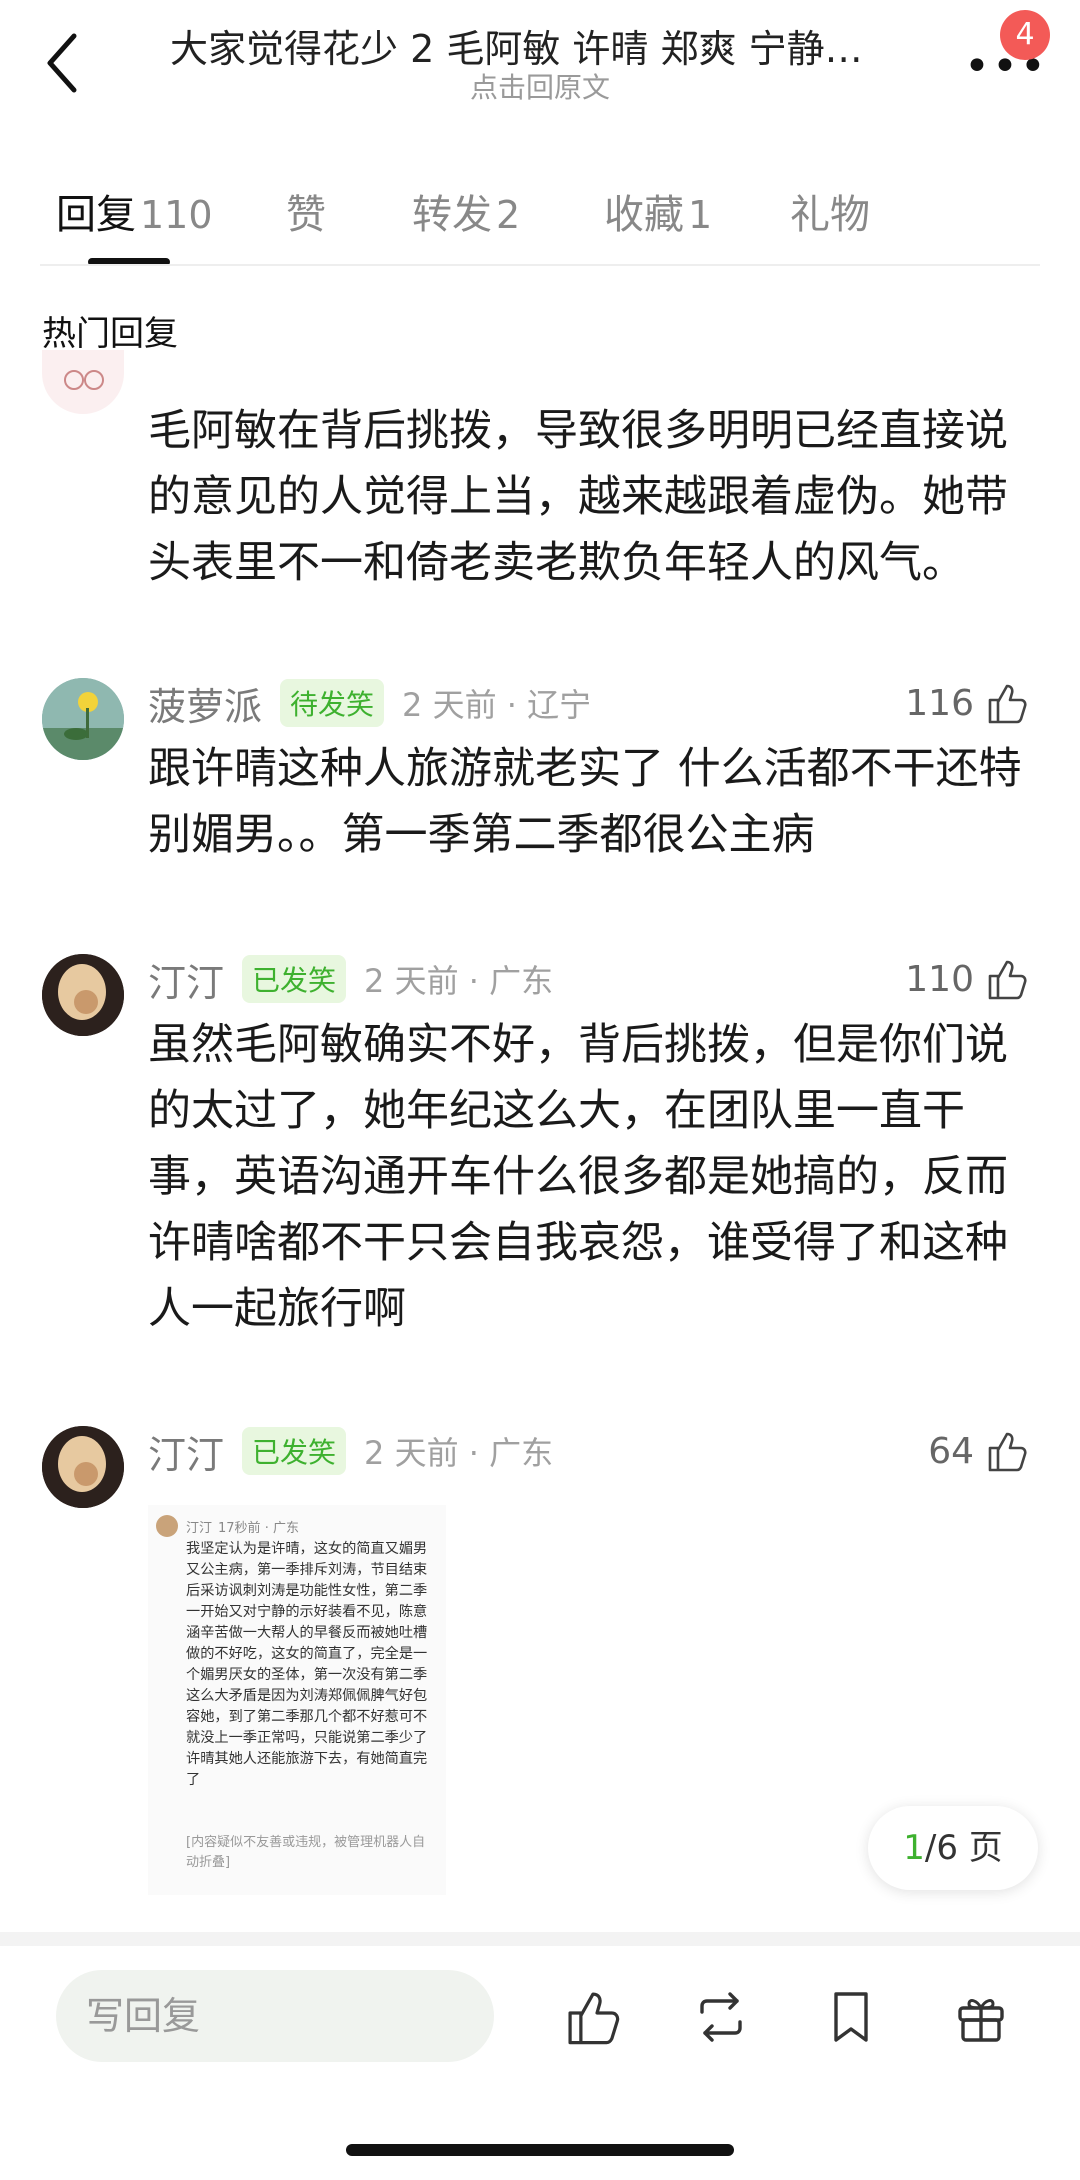 The image size is (1080, 2180). What do you see at coordinates (167, 1526) in the screenshot?
I see `embed-avatar` at bounding box center [167, 1526].